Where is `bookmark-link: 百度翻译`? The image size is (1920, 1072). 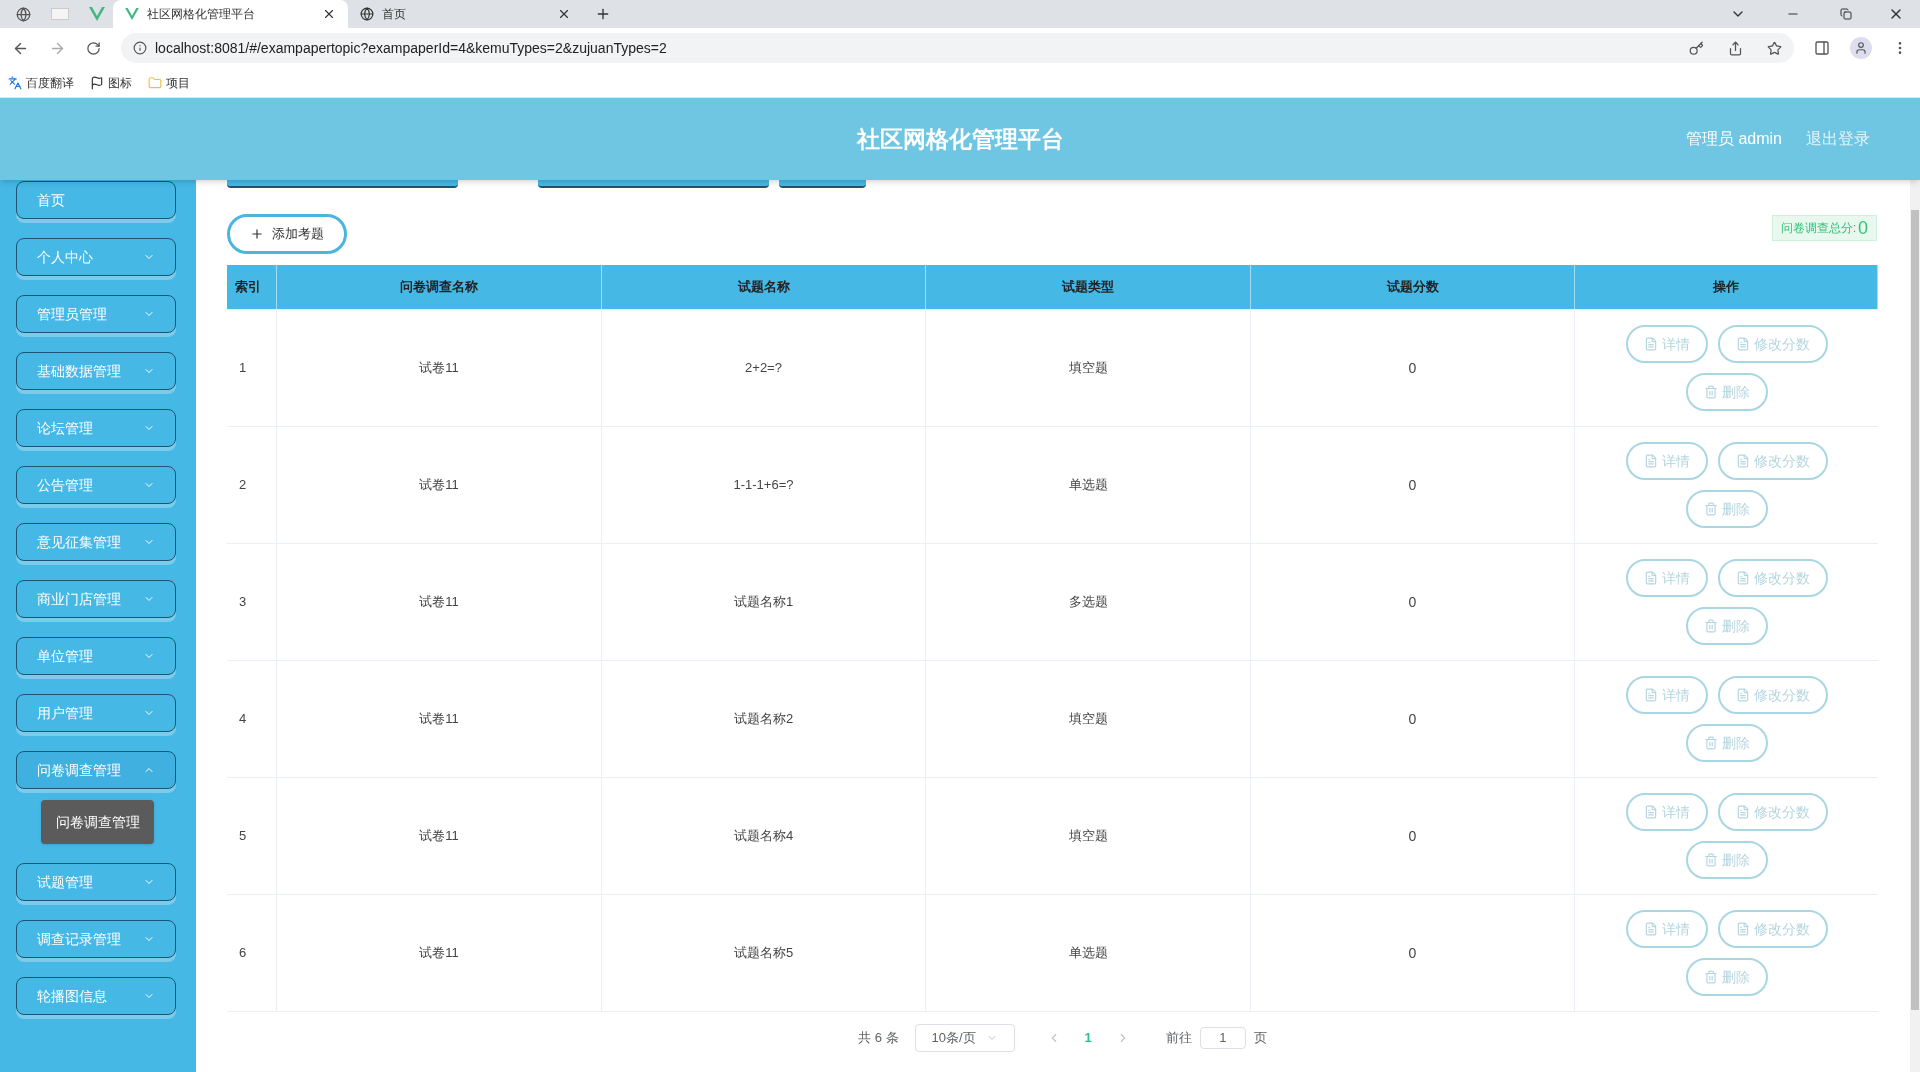 bookmark-link: 百度翻译 is located at coordinates (41, 82).